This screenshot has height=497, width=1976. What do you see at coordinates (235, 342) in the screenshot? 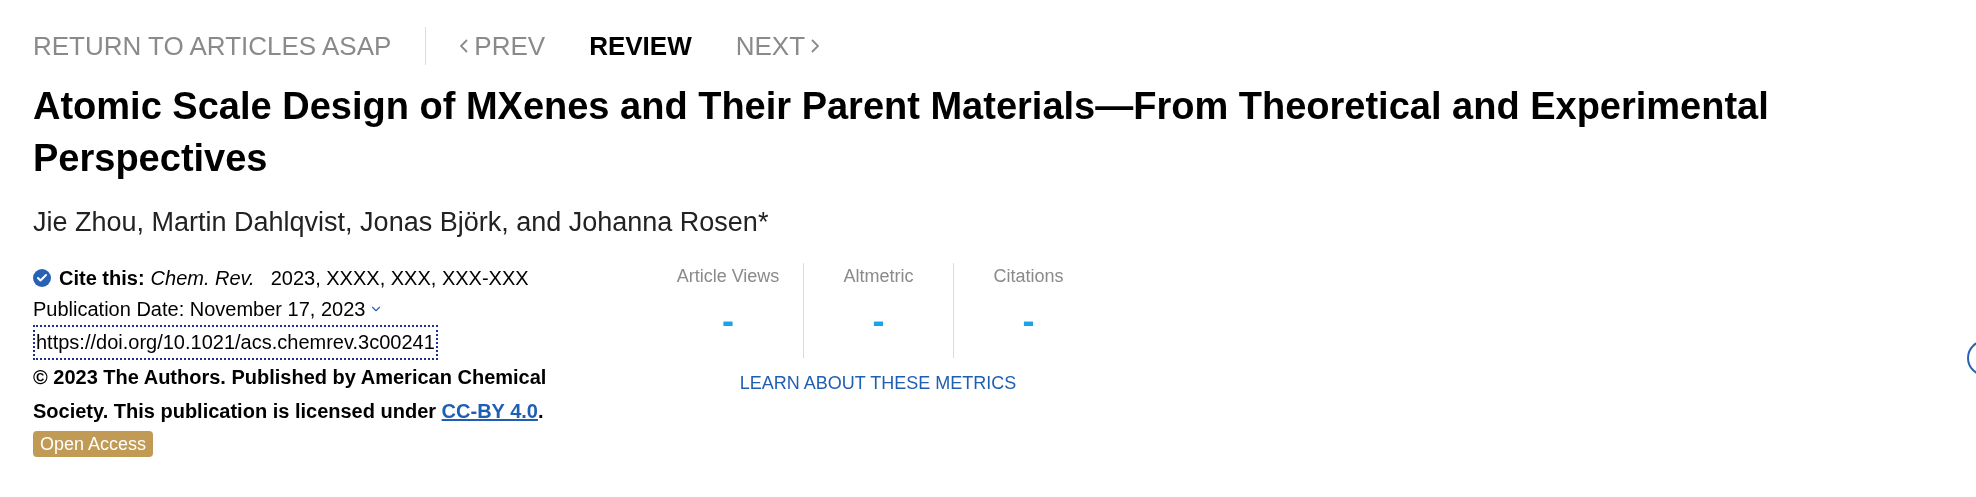
I see `doi-link: https://doi.org/10.1021/acs.chemrev.3c00241` at bounding box center [235, 342].